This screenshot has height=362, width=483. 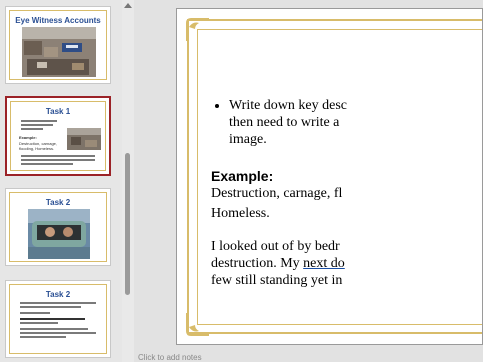 What do you see at coordinates (275, 246) in the screenshot?
I see `paragraph-line-1: I looked out of by bedr` at bounding box center [275, 246].